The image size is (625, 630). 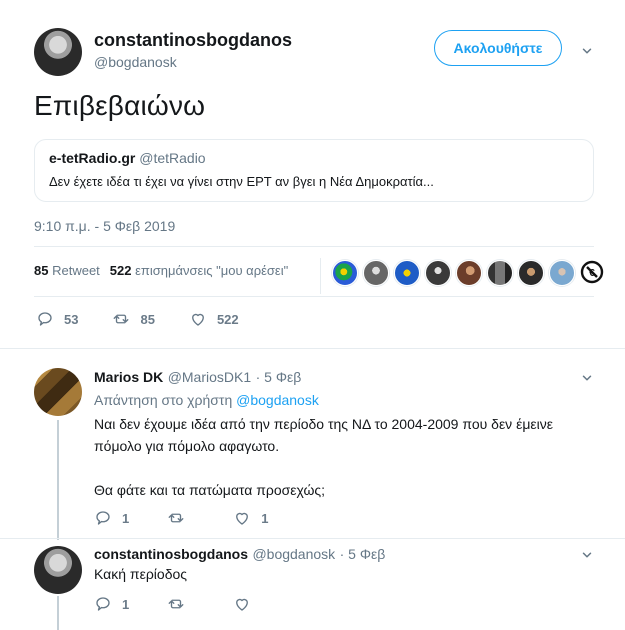 I want to click on quoted-user-handle: @tetRadio, so click(x=172, y=158).